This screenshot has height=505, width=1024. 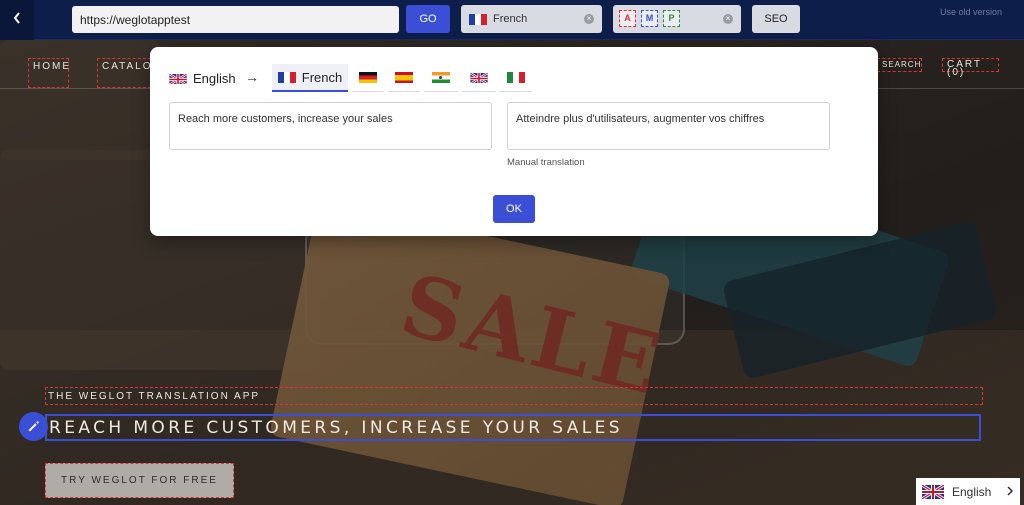 What do you see at coordinates (776, 19) in the screenshot?
I see `seo-button: SEO` at bounding box center [776, 19].